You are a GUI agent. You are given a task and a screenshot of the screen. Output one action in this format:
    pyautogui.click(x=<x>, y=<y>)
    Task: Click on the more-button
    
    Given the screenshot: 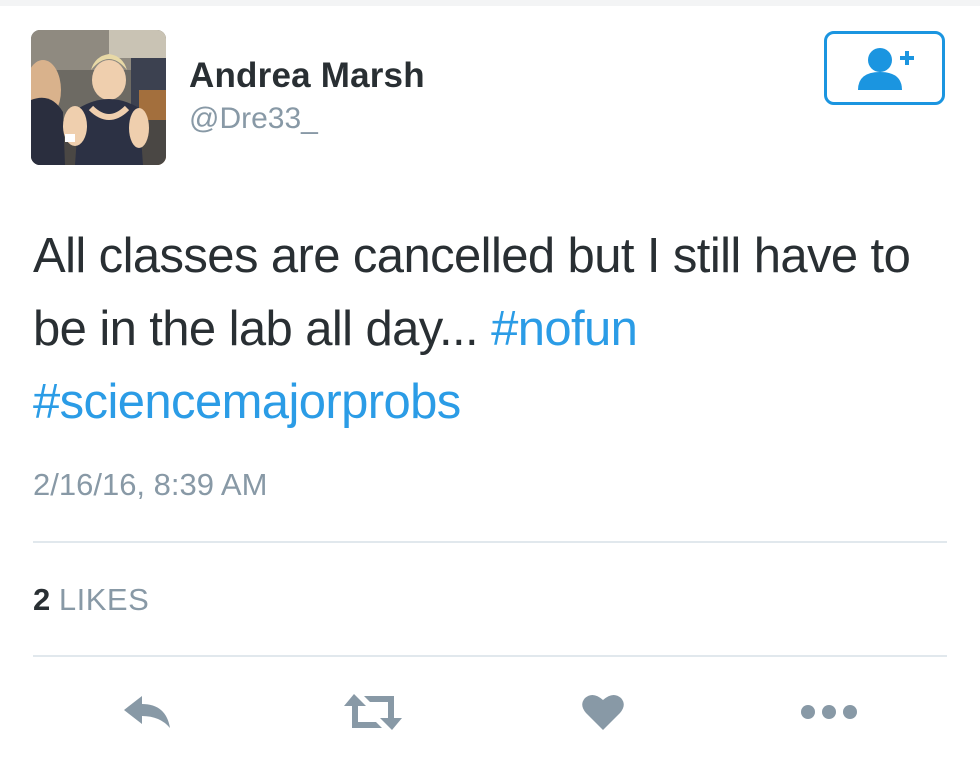 What is the action you would take?
    pyautogui.click(x=829, y=712)
    